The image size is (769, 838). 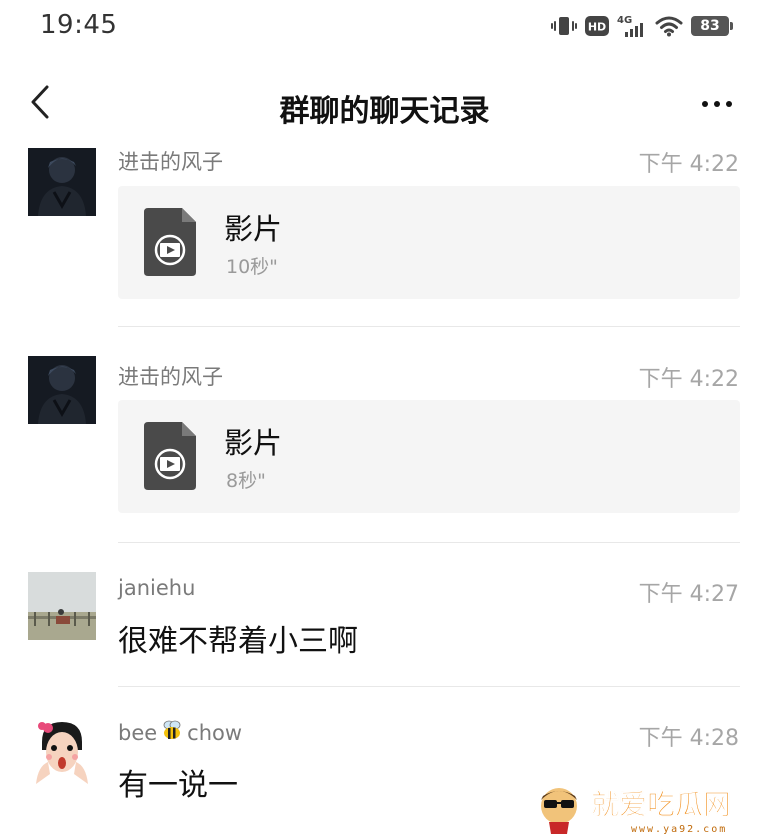 I want to click on status-time: 19:45, so click(x=79, y=25).